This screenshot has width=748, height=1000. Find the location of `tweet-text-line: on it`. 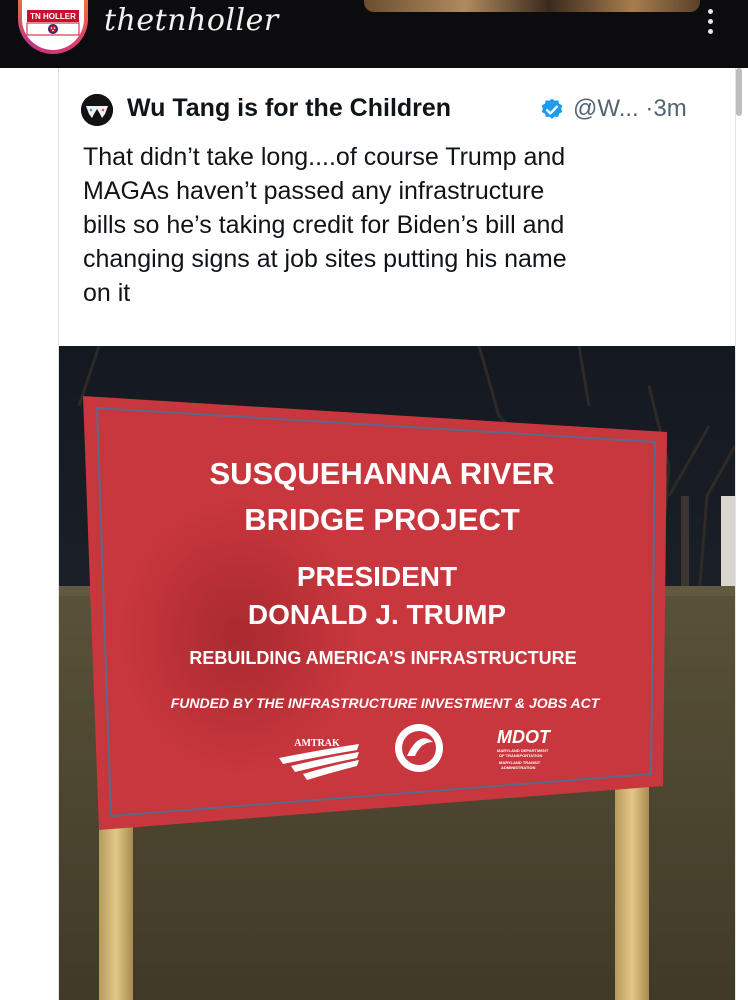

tweet-text-line: on it is located at coordinates (107, 293).